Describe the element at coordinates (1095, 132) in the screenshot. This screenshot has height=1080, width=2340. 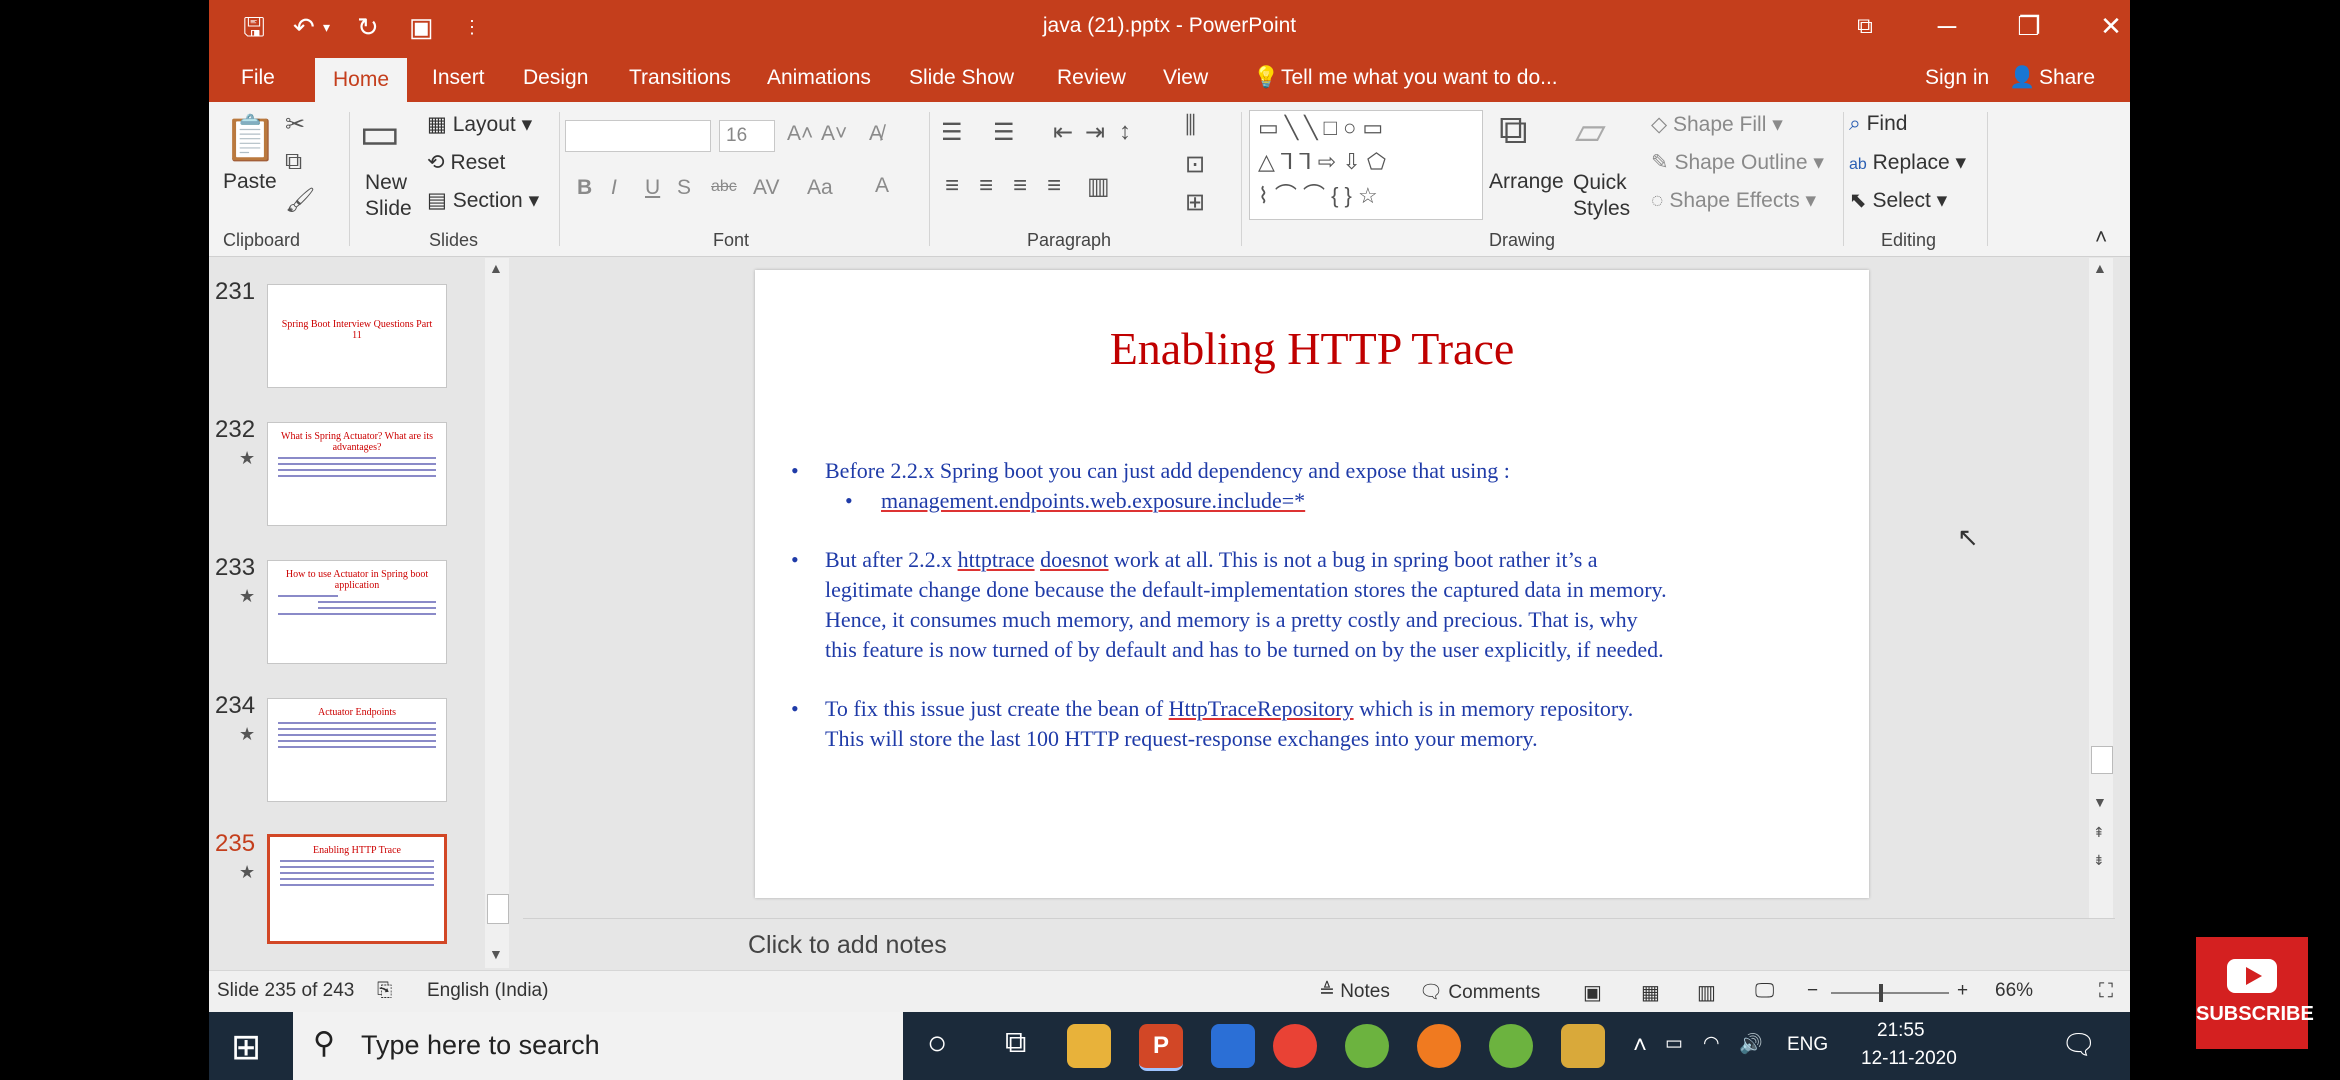
I see `increase-indent-icon: ⇥` at that location.